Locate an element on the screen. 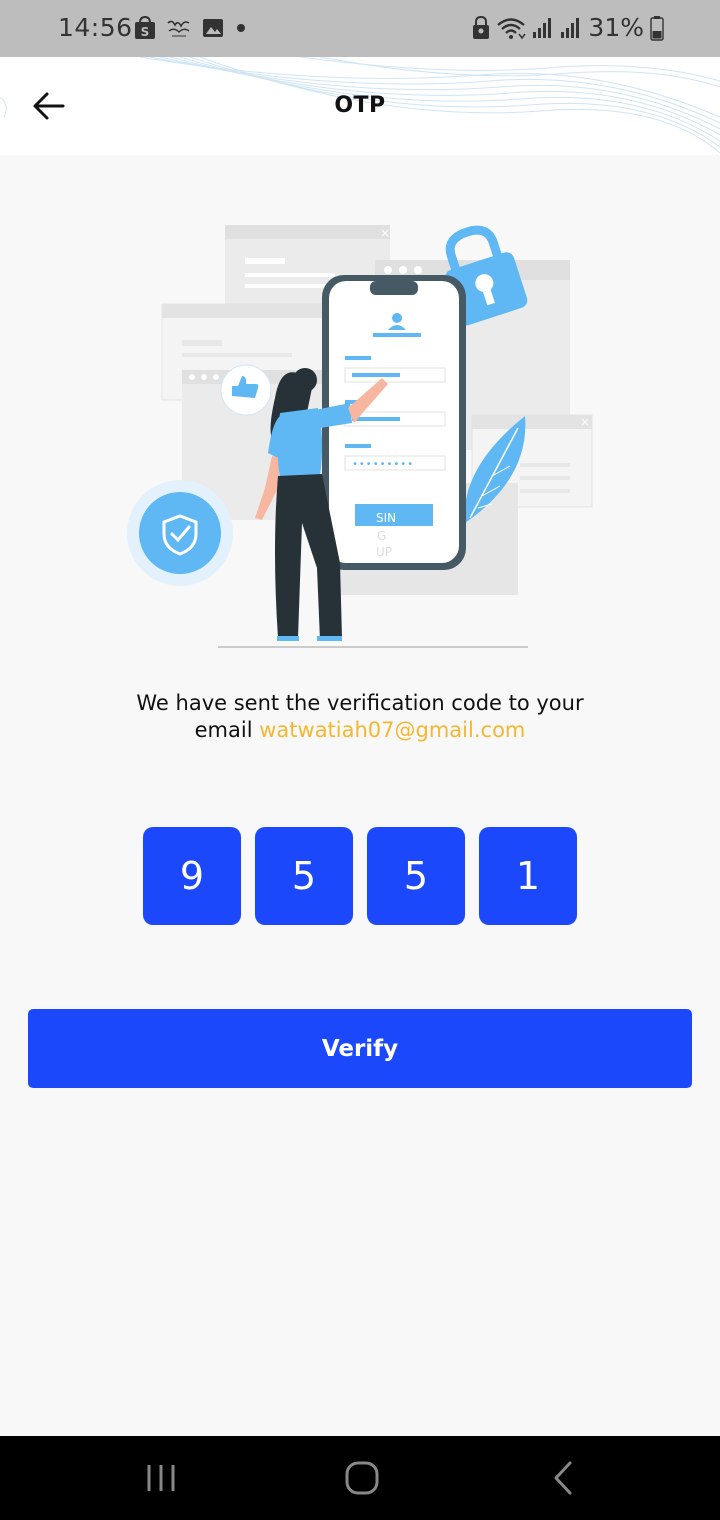 This screenshot has height=1520, width=720. svg-text: S is located at coordinates (145, 32).